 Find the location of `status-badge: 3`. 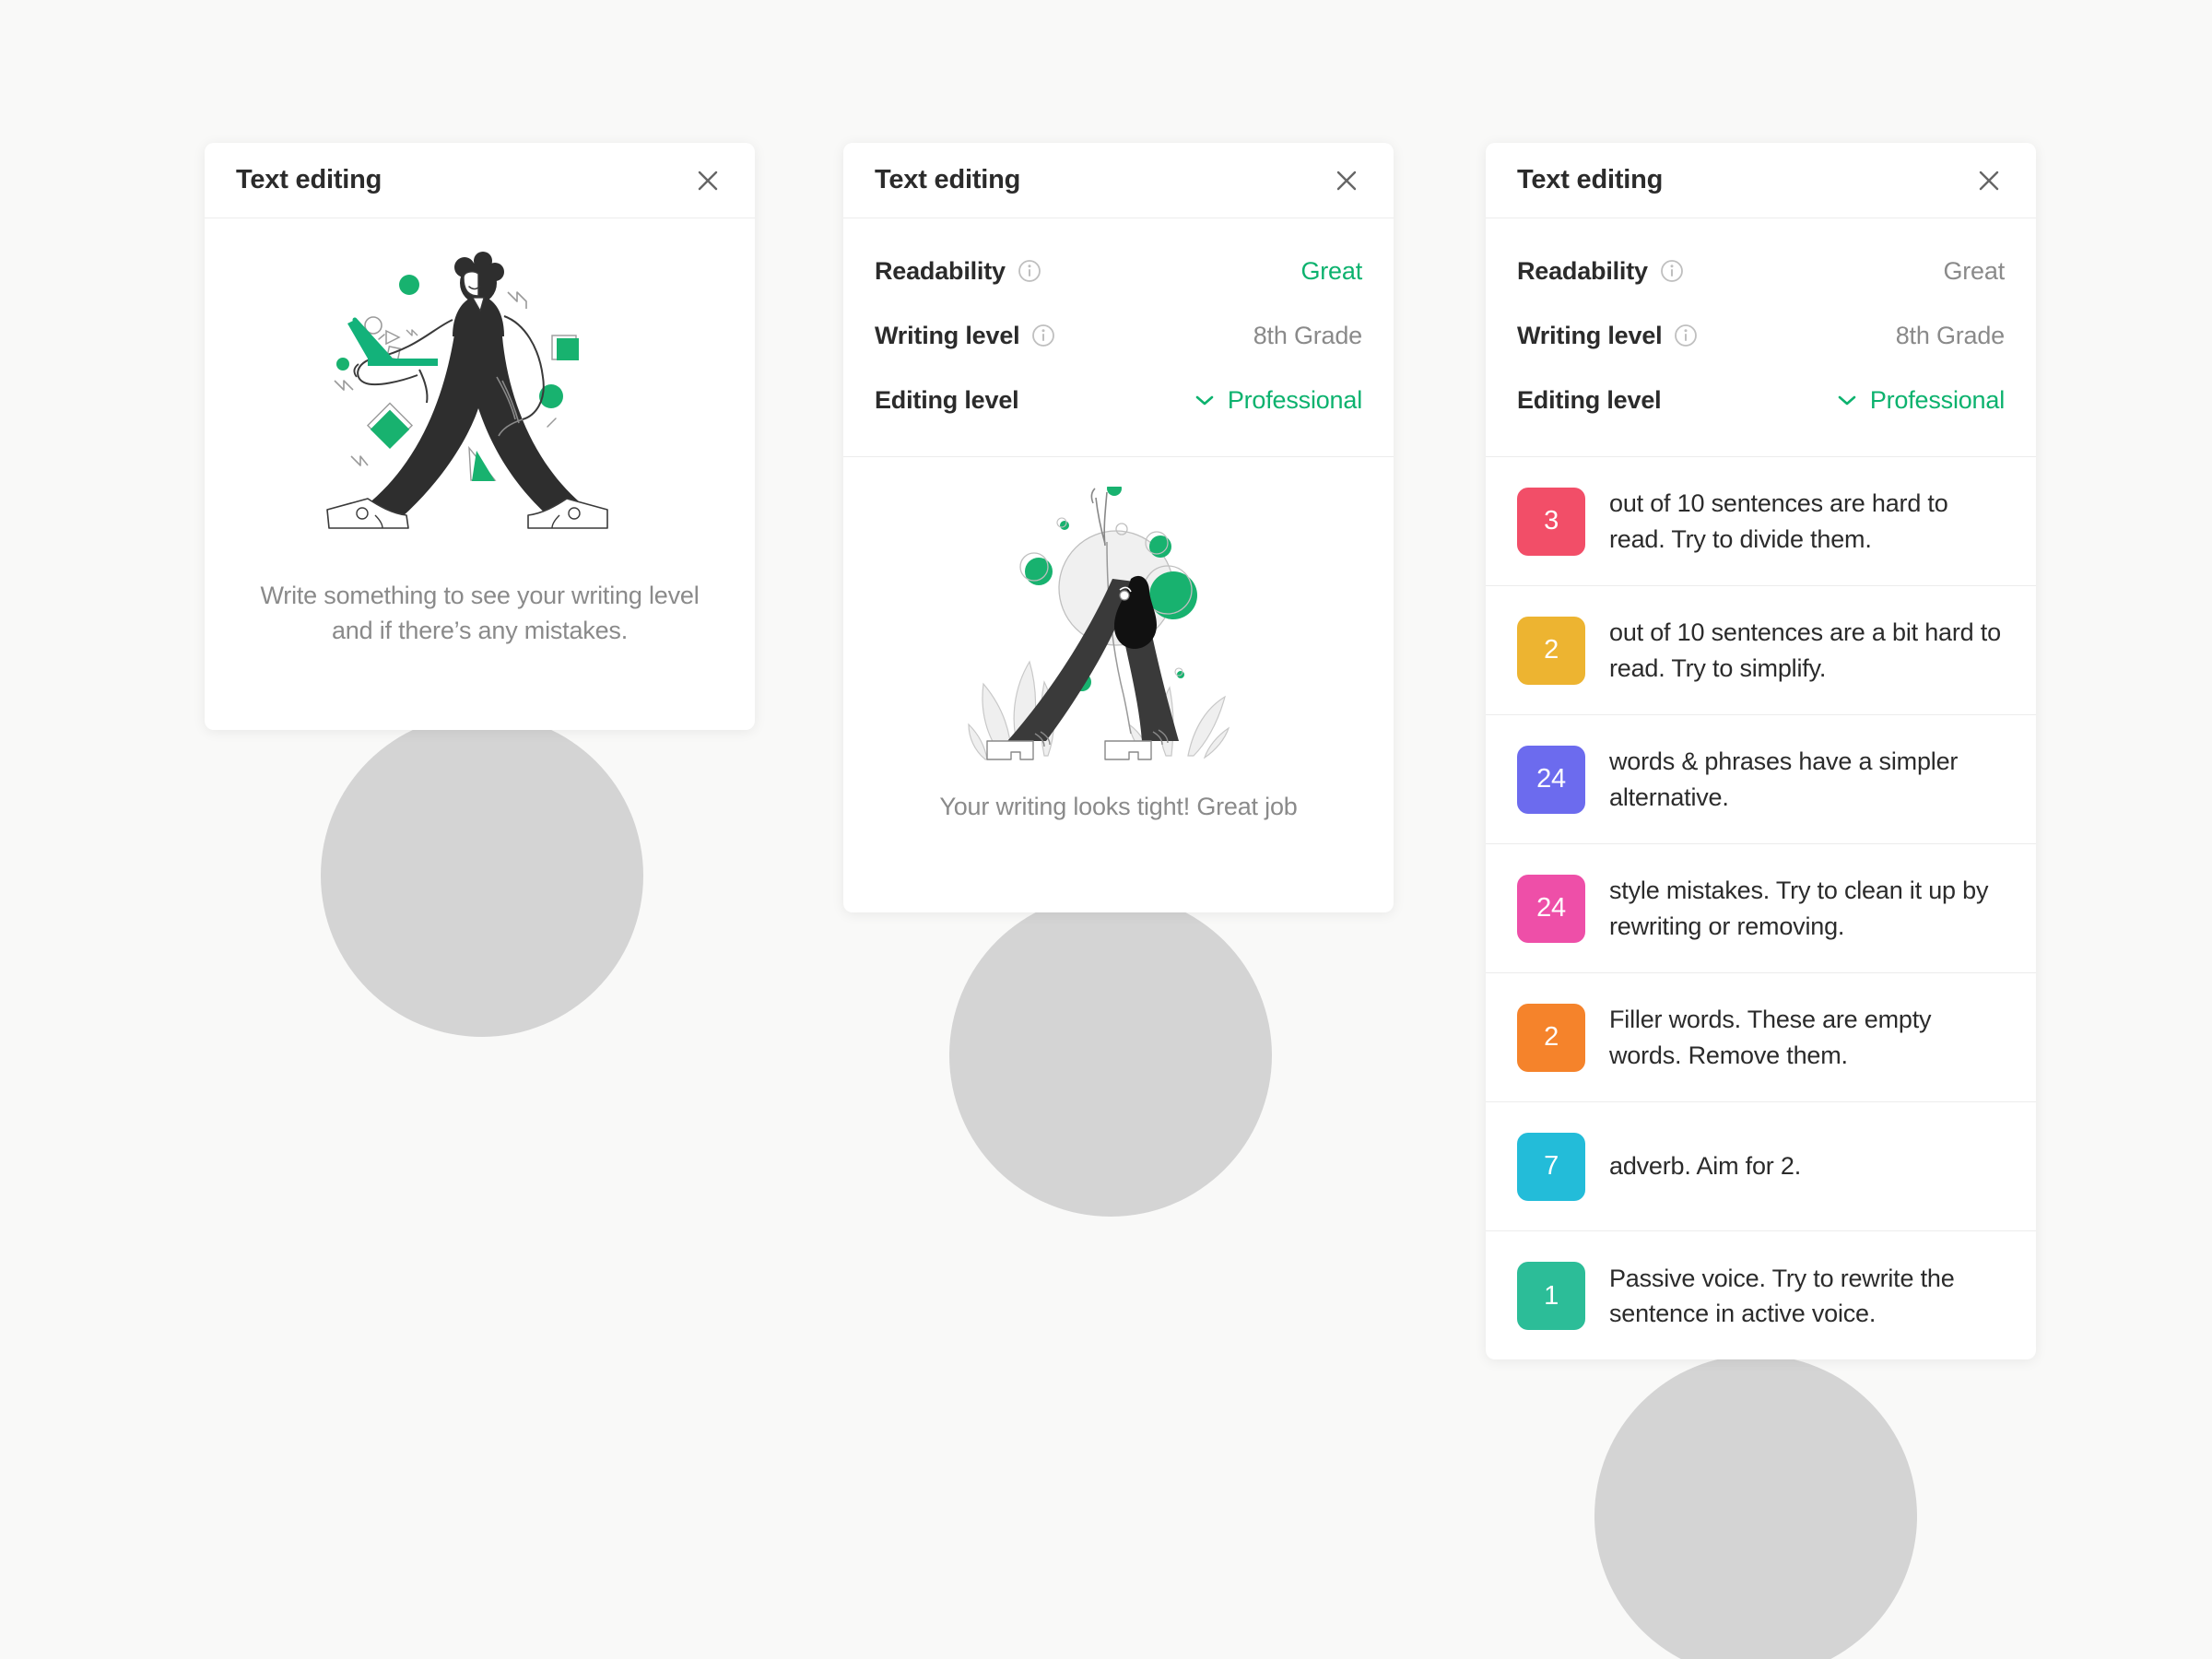

status-badge: 3 is located at coordinates (1551, 521).